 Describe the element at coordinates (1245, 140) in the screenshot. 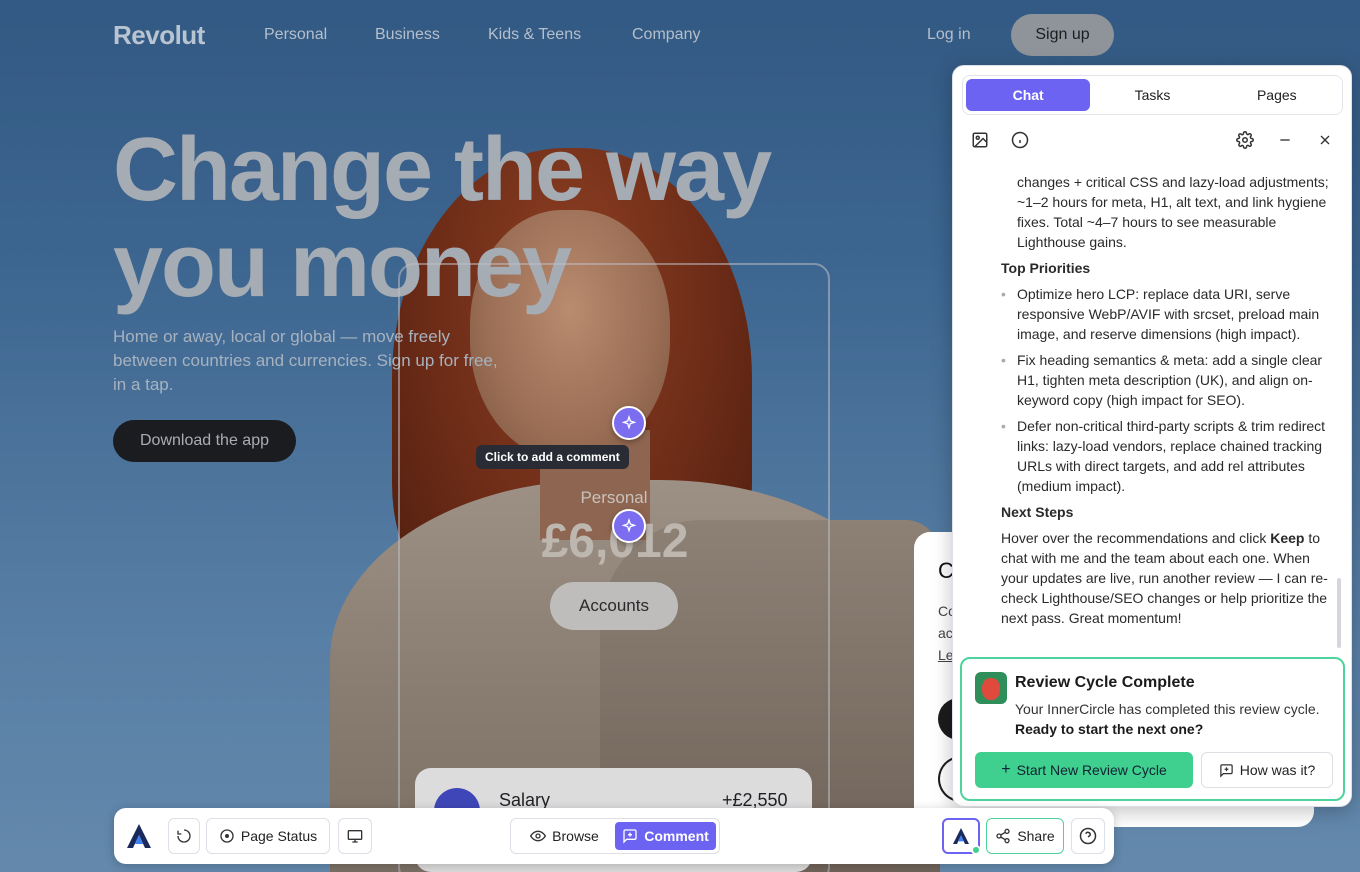

I see `gear-icon` at that location.